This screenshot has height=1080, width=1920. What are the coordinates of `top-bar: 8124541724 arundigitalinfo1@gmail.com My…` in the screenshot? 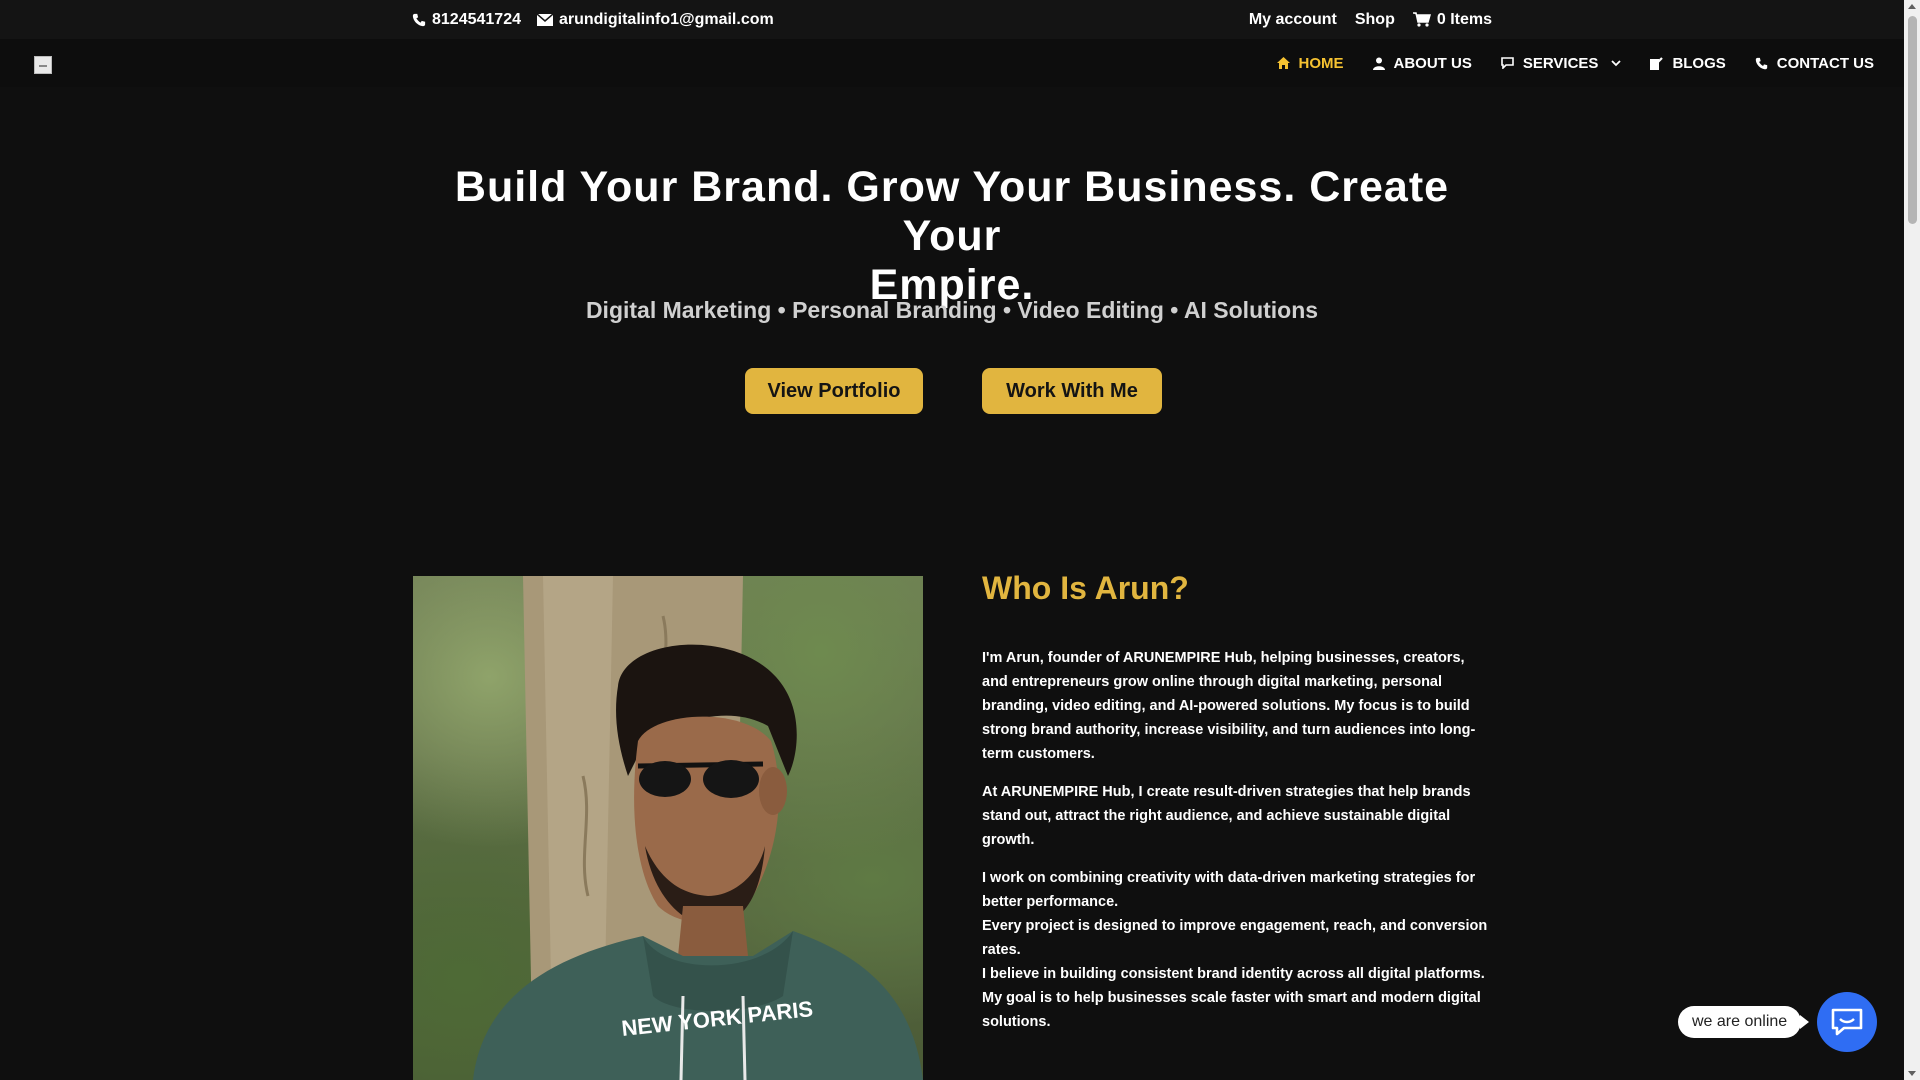 It's located at (952, 19).